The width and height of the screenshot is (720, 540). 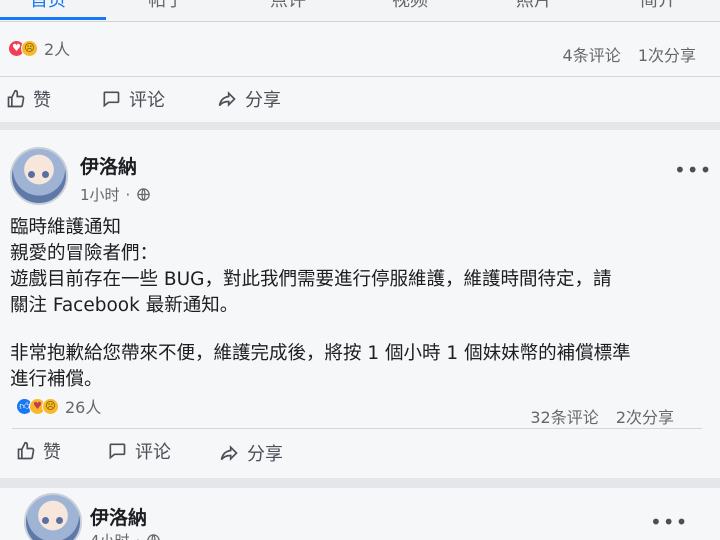 I want to click on post-line: 親愛的冒險者們：, so click(x=84, y=253).